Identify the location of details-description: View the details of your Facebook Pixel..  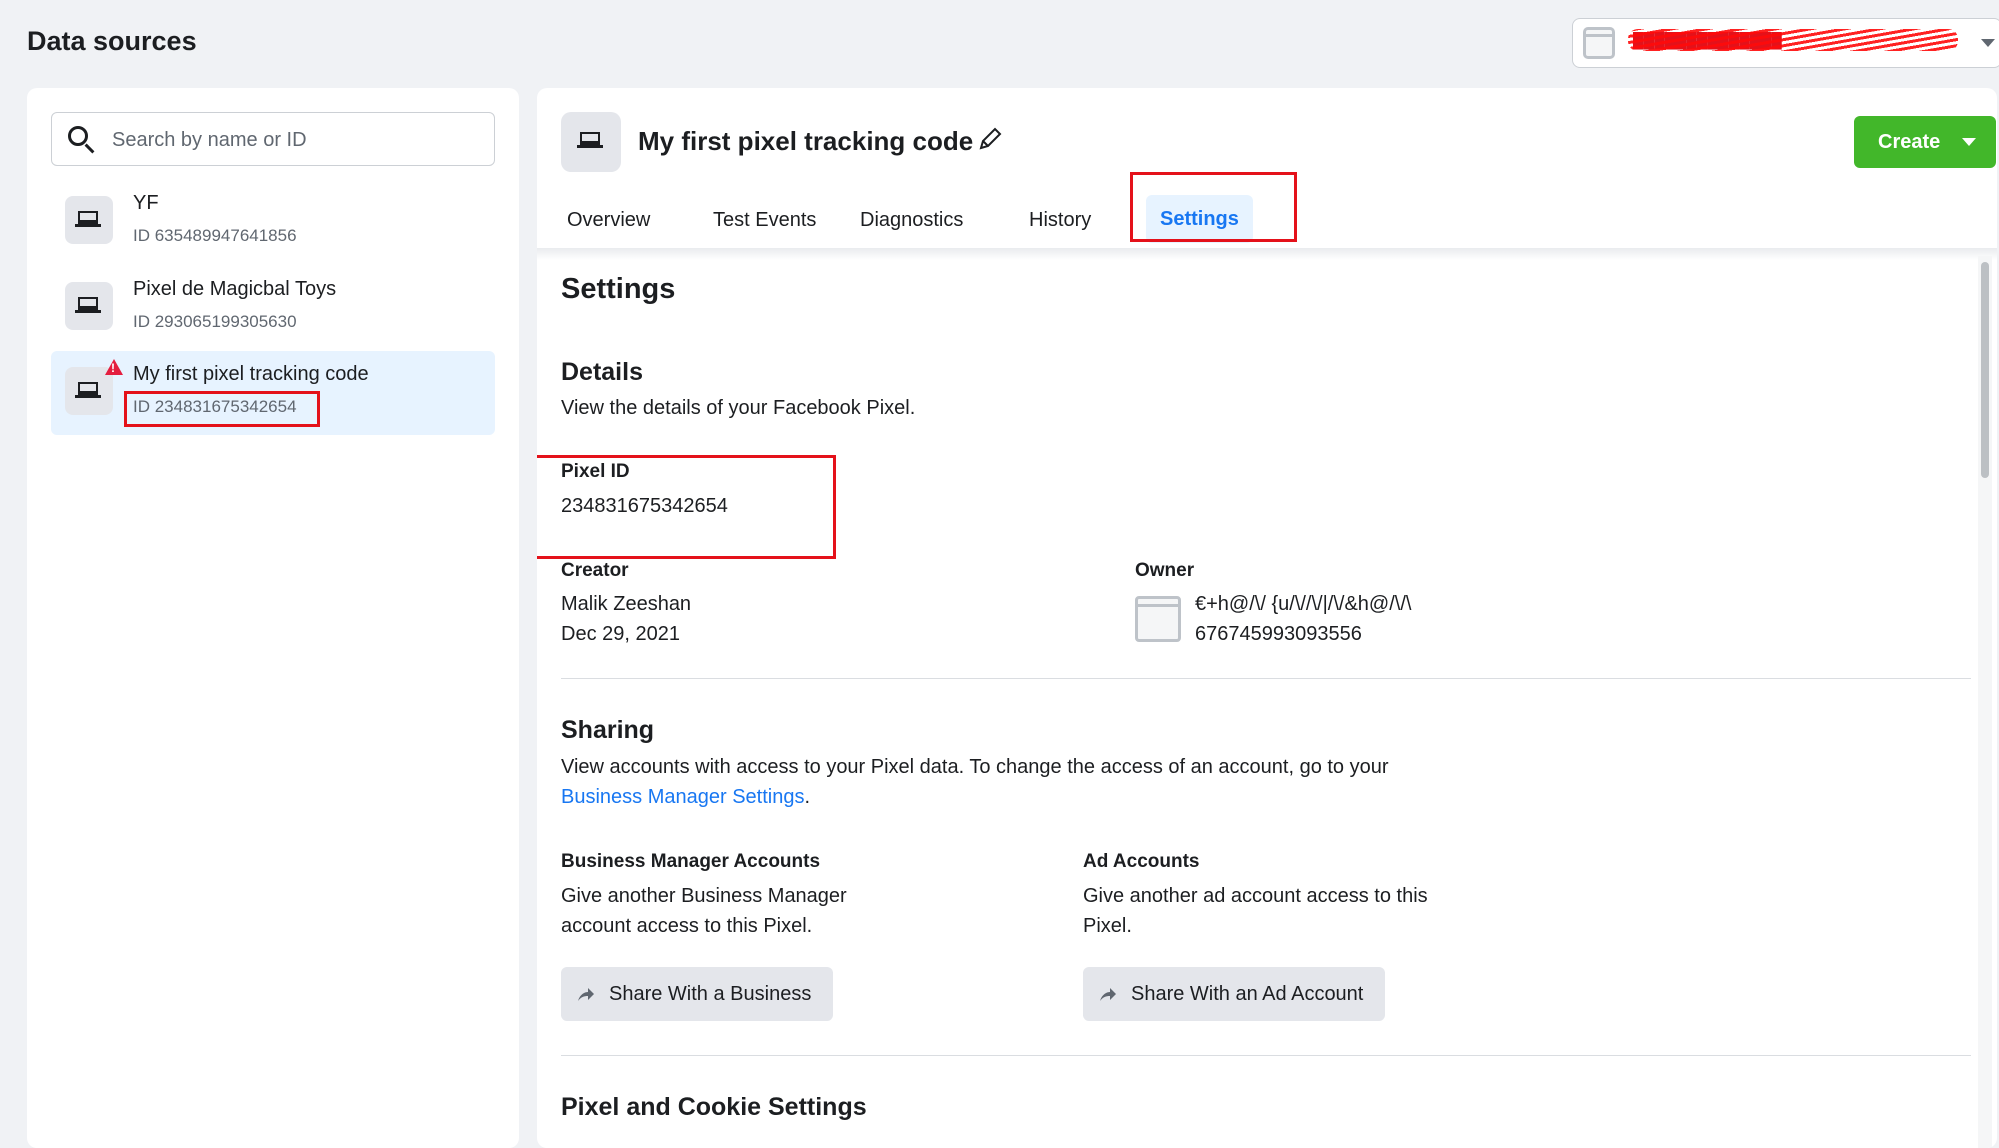
(738, 408).